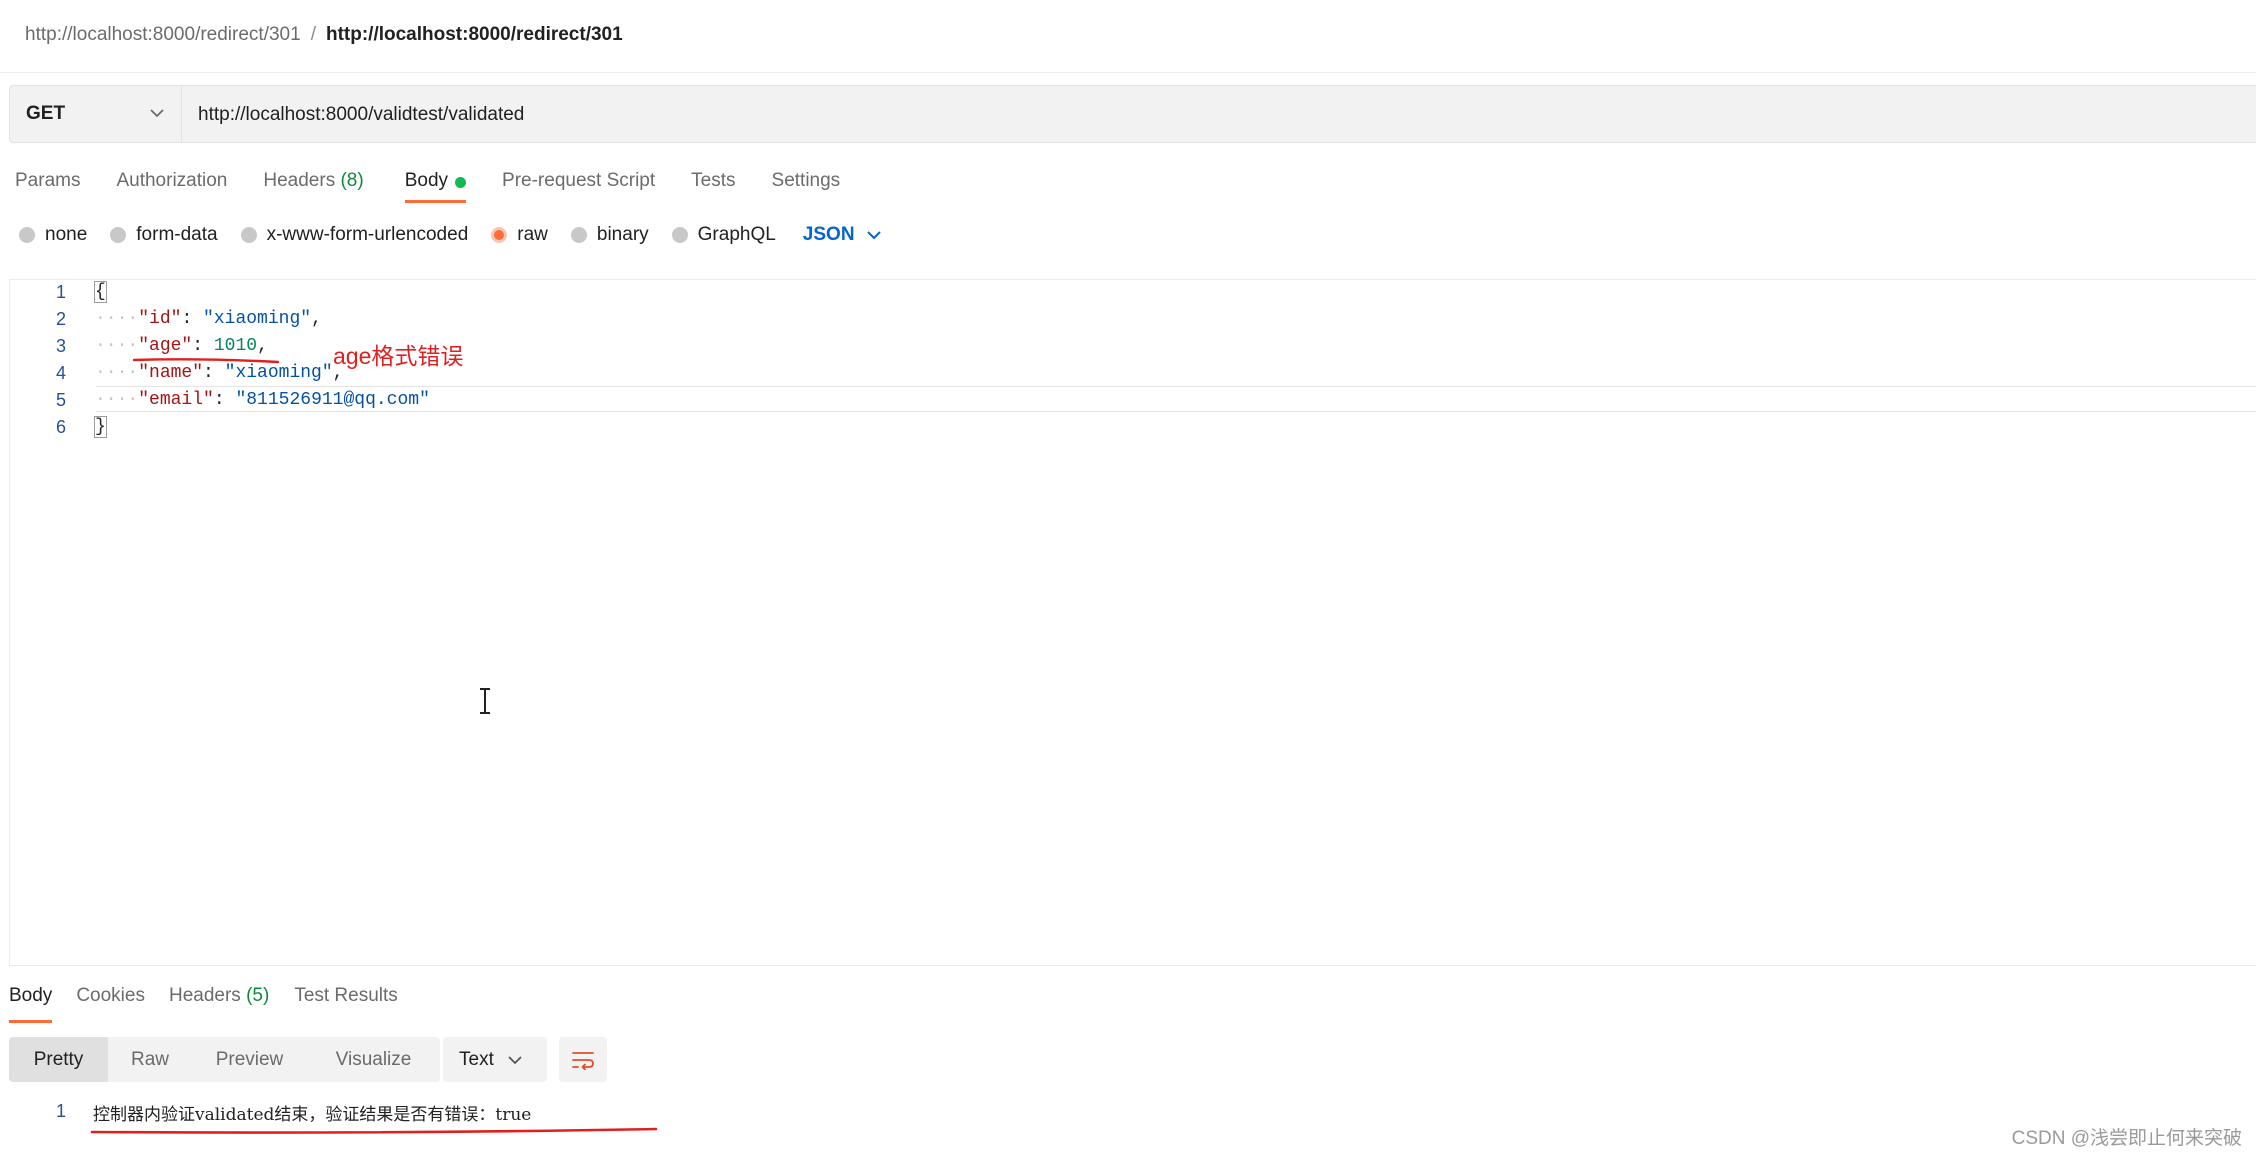 This screenshot has width=2256, height=1153. I want to click on view-mode-preview: Preview, so click(249, 1059).